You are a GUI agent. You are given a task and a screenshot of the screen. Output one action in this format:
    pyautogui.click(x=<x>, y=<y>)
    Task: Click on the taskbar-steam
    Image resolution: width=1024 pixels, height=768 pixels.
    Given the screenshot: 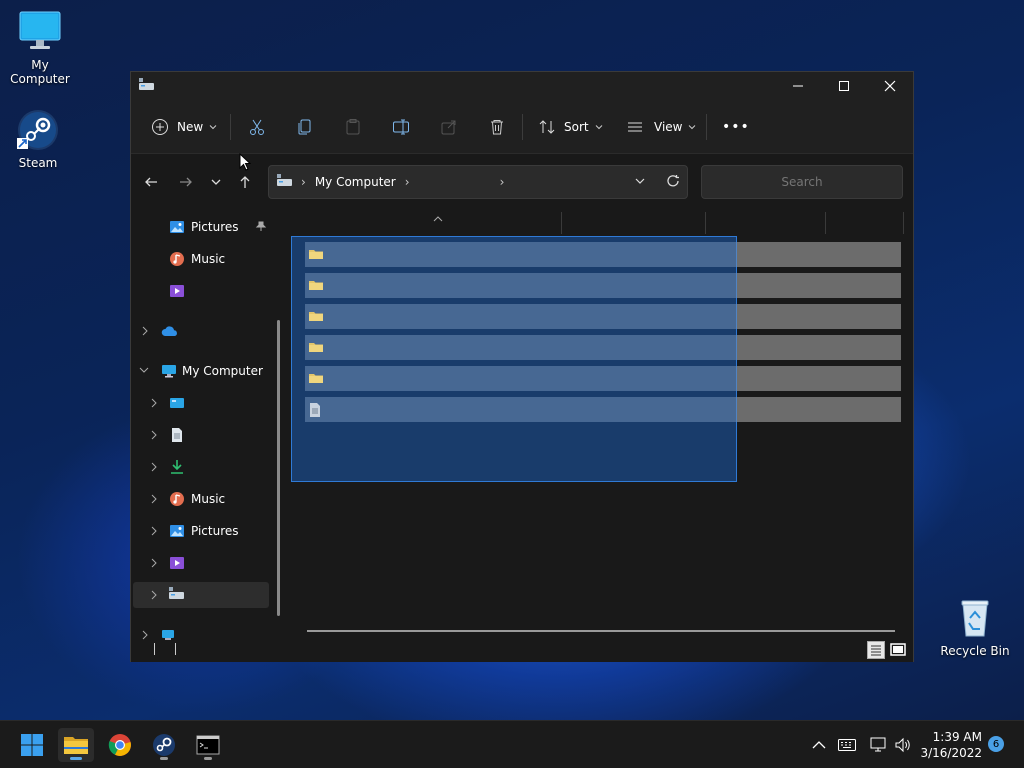 What is the action you would take?
    pyautogui.click(x=164, y=745)
    